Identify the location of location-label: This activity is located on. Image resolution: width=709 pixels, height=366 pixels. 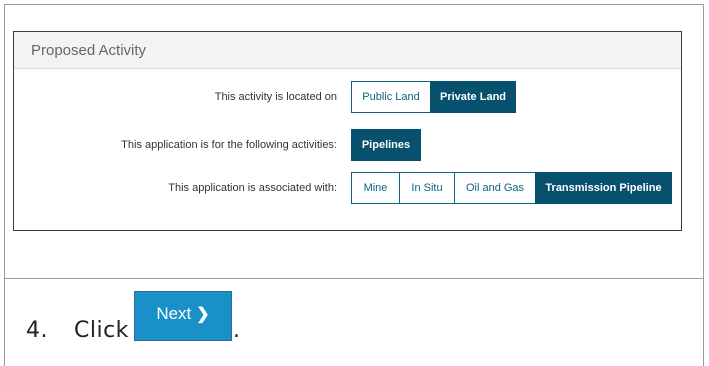
(275, 97).